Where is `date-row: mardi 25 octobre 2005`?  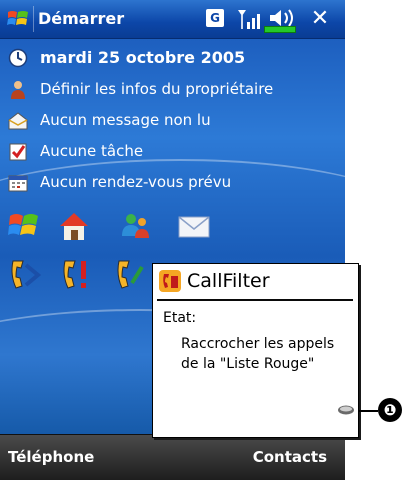
date-row: mardi 25 octobre 2005 is located at coordinates (172, 58).